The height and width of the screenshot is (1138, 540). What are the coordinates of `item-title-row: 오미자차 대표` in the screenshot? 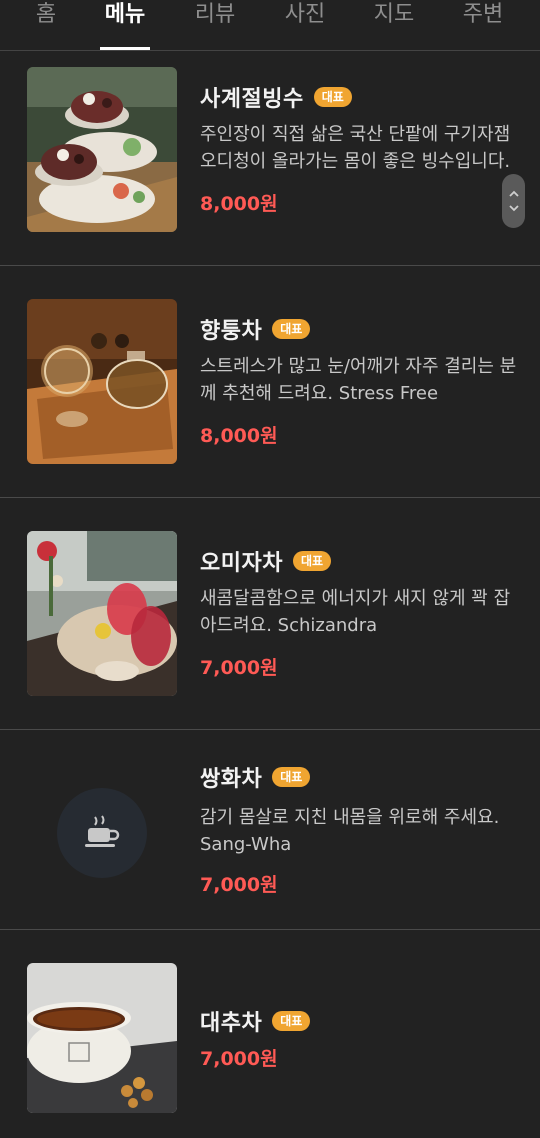 It's located at (266, 561).